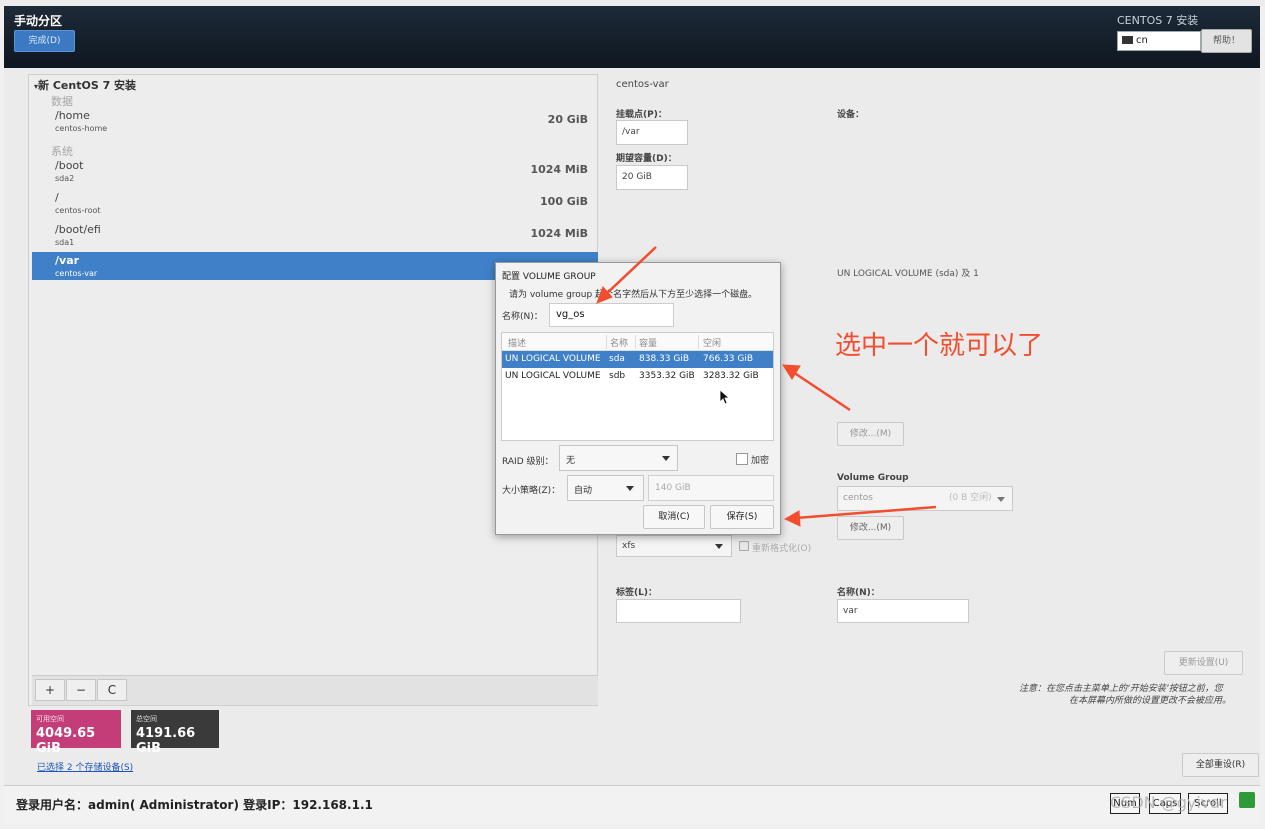  Describe the element at coordinates (1168, 802) in the screenshot. I see `watermark: CSDN @gyivar` at that location.